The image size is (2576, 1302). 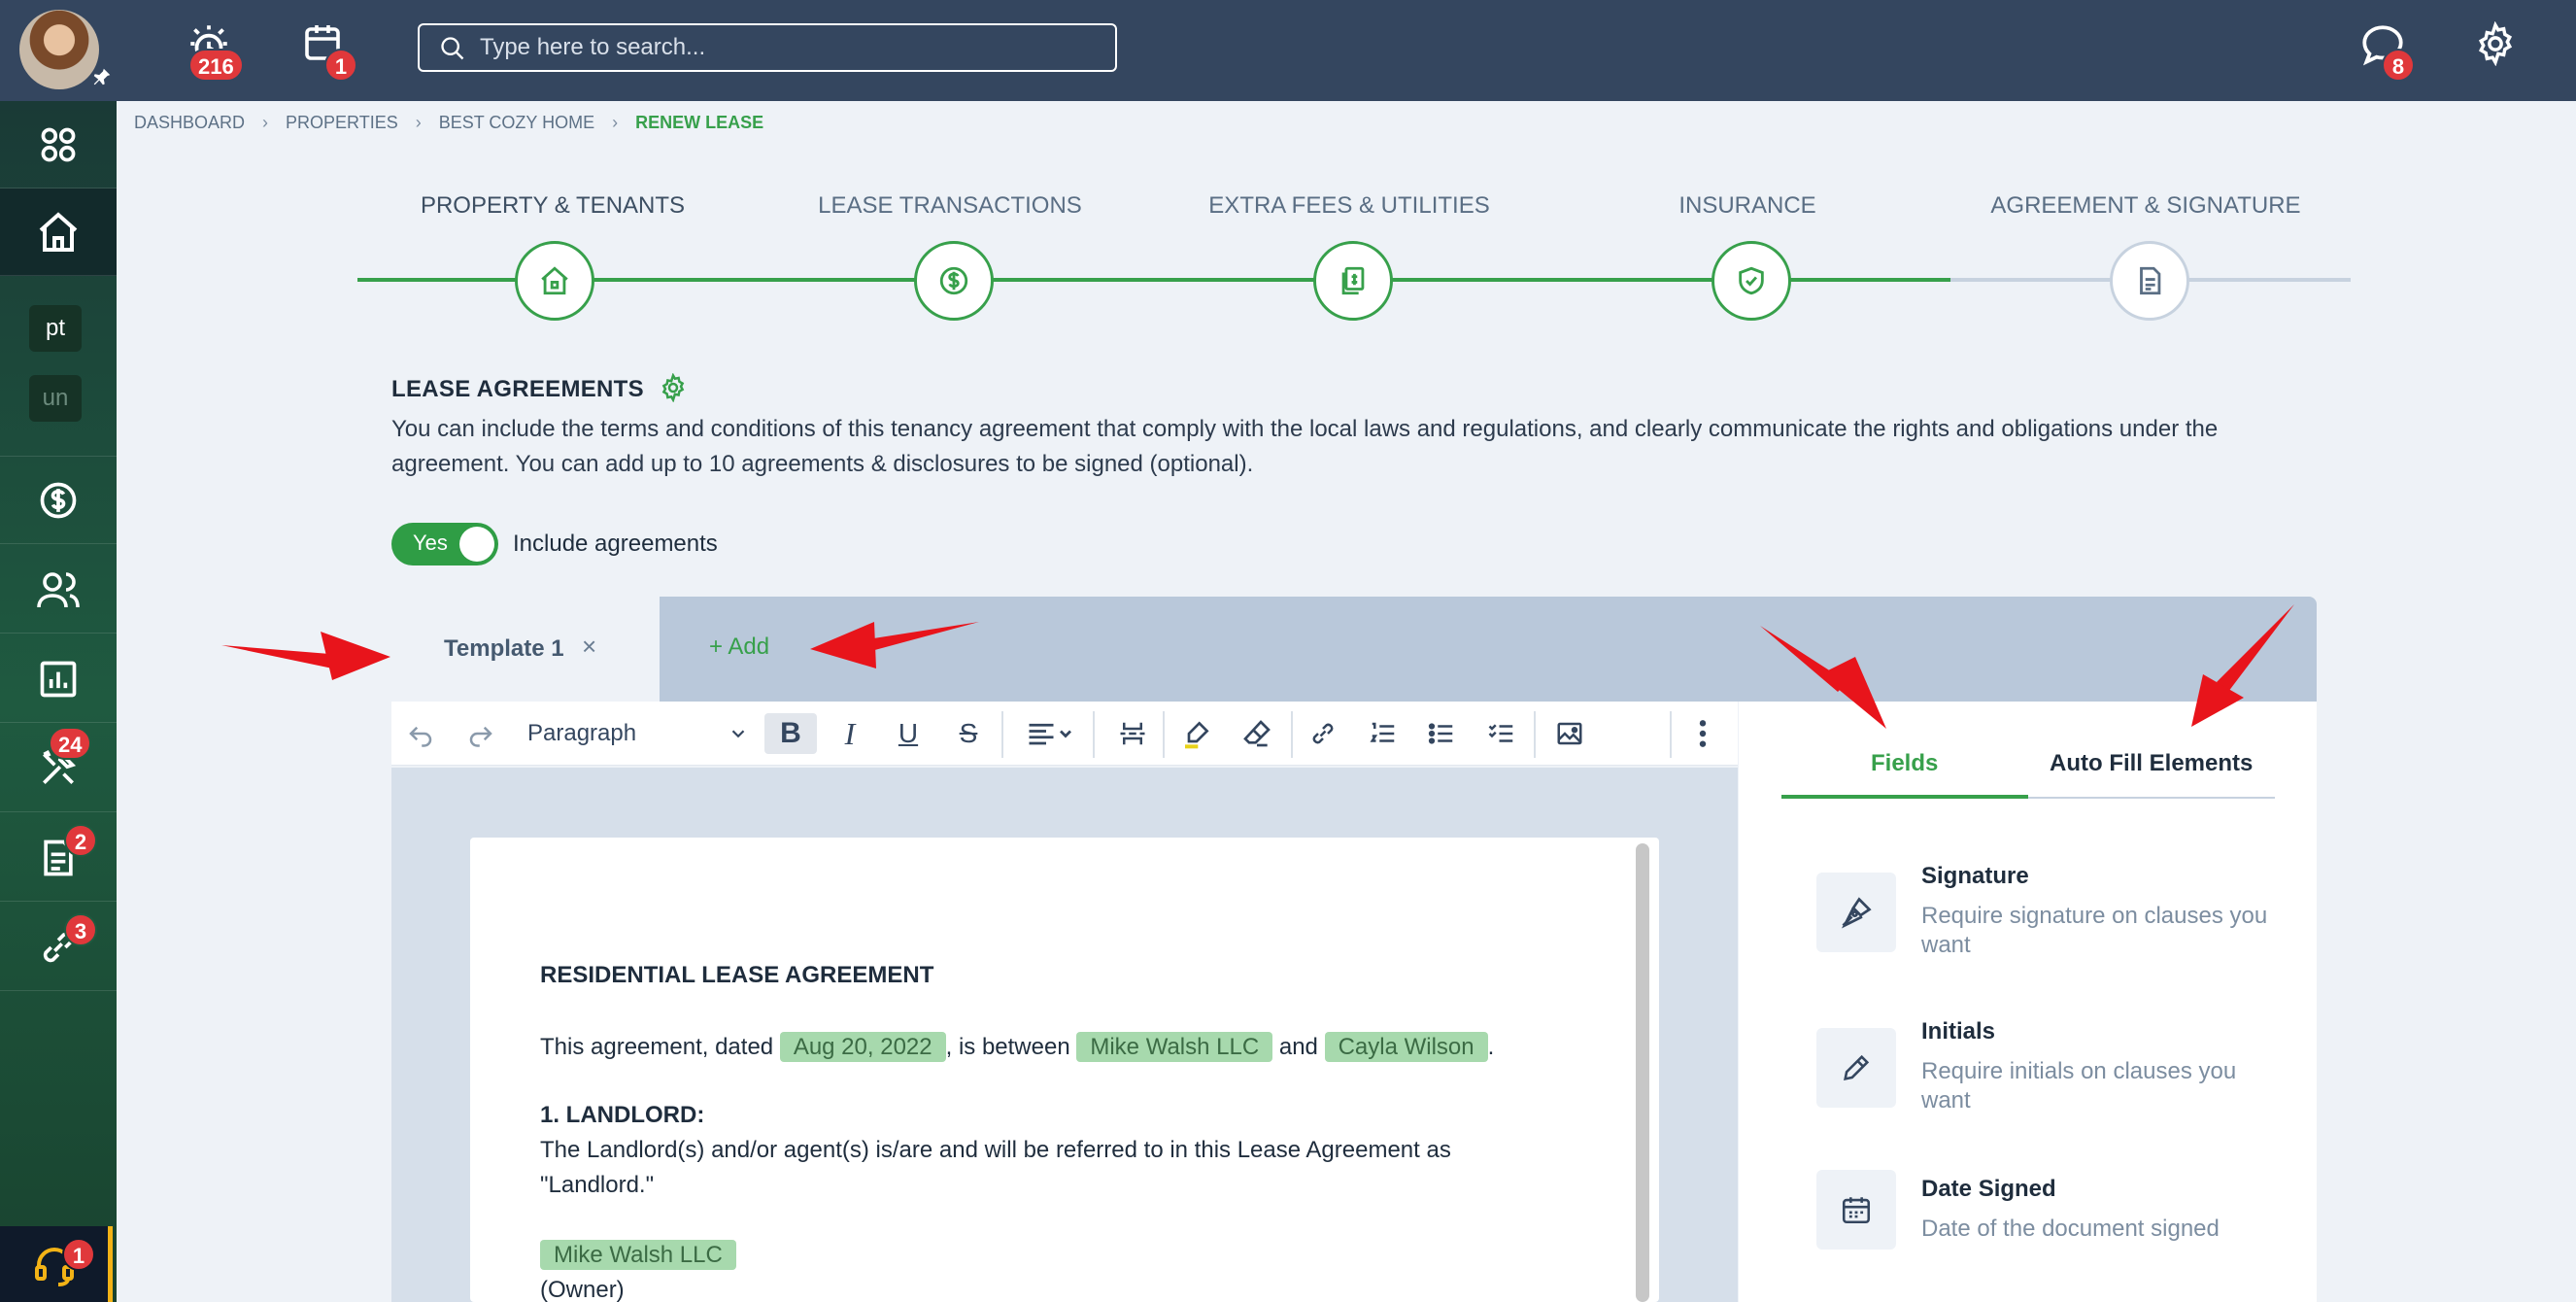 What do you see at coordinates (58, 858) in the screenshot?
I see `sidebar-item-documents` at bounding box center [58, 858].